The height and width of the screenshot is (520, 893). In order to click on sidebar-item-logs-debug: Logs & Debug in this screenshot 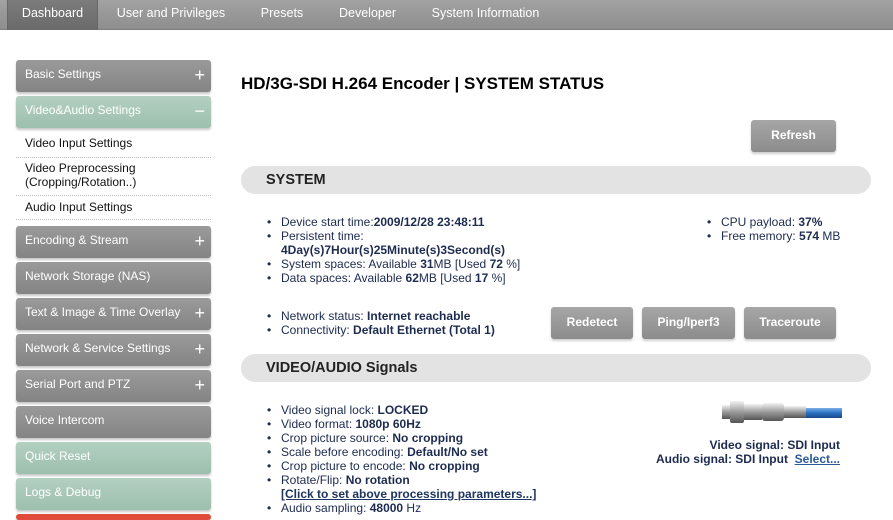, I will do `click(113, 494)`.